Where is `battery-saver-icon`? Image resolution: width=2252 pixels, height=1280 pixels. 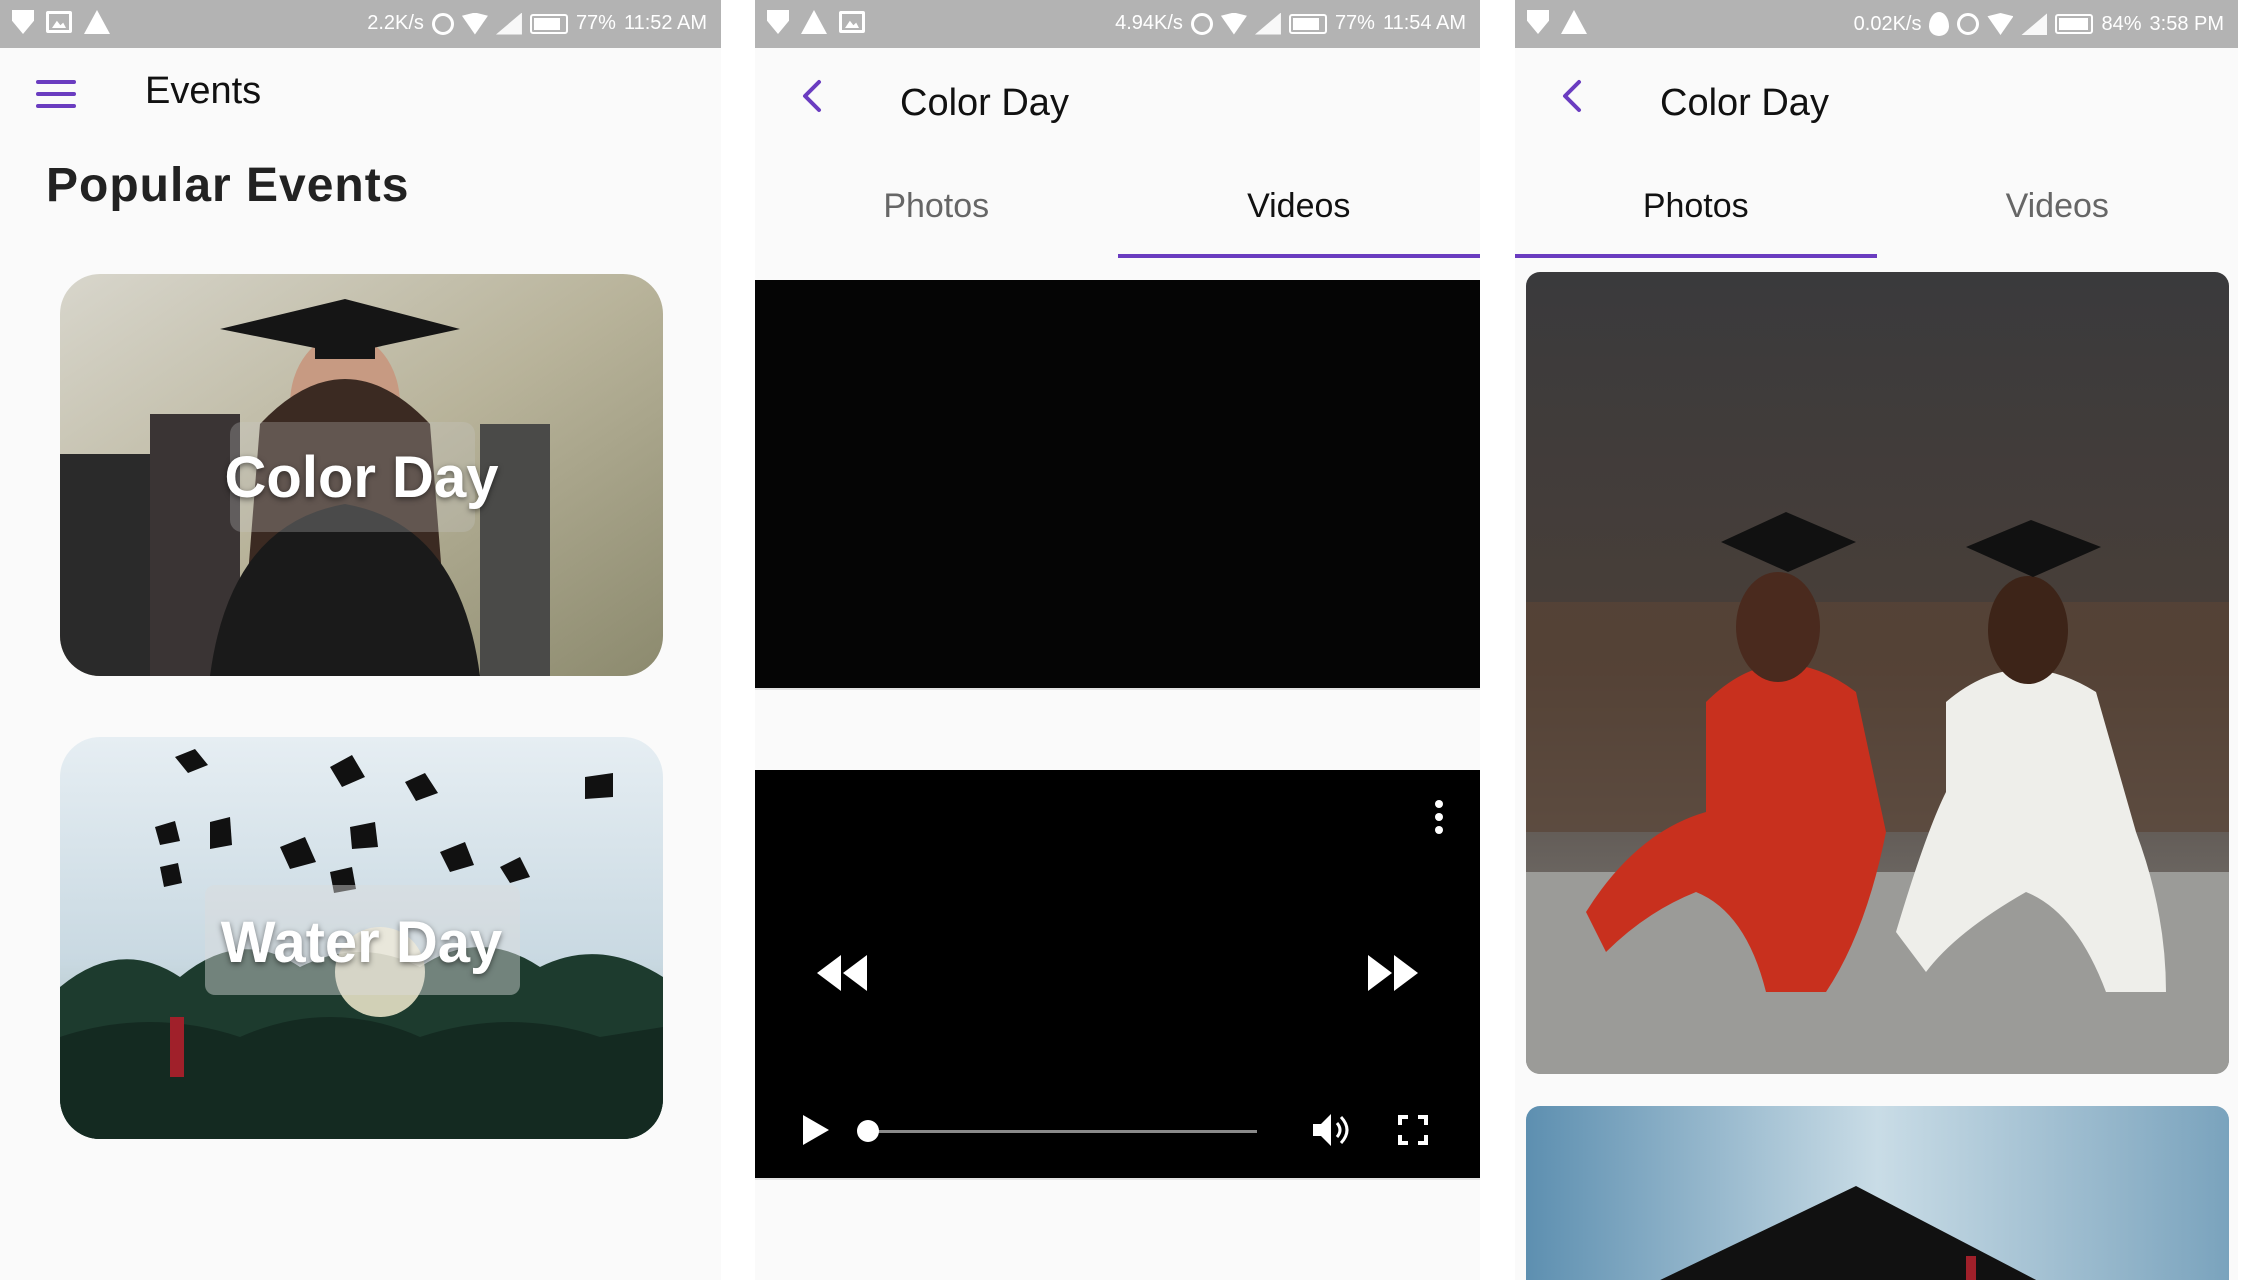
battery-saver-icon is located at coordinates (1939, 24).